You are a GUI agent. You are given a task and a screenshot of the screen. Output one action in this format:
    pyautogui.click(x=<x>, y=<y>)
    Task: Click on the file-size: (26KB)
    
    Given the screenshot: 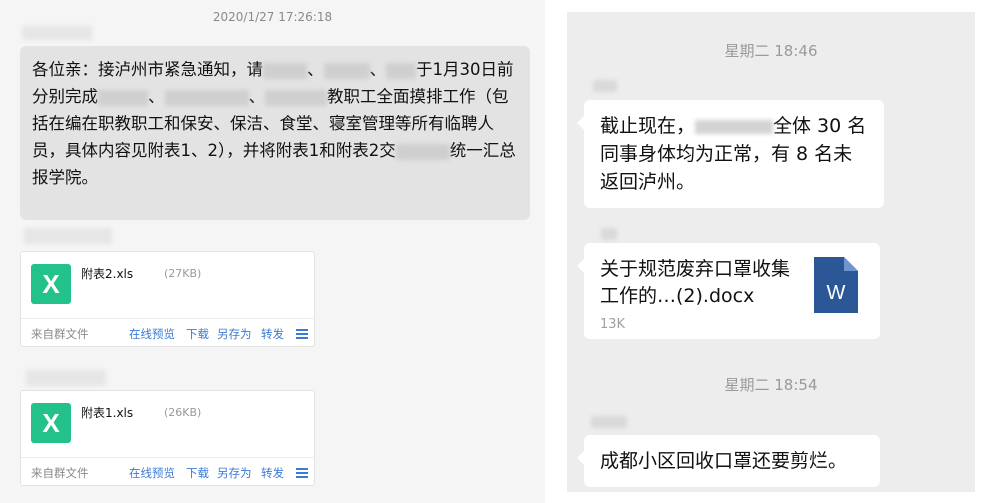 What is the action you would take?
    pyautogui.click(x=183, y=412)
    